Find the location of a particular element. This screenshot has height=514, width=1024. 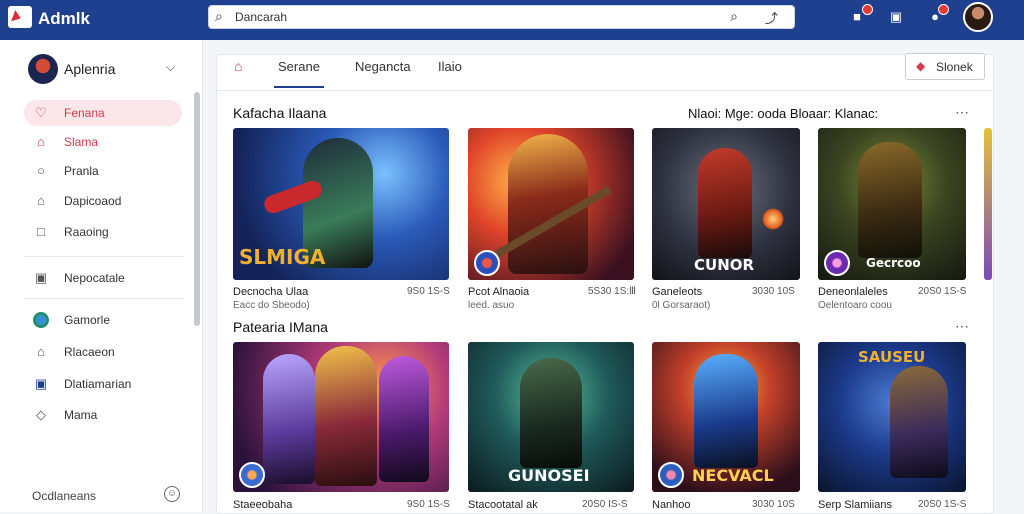

game-thumbnail: Gecrcoo is located at coordinates (892, 204).